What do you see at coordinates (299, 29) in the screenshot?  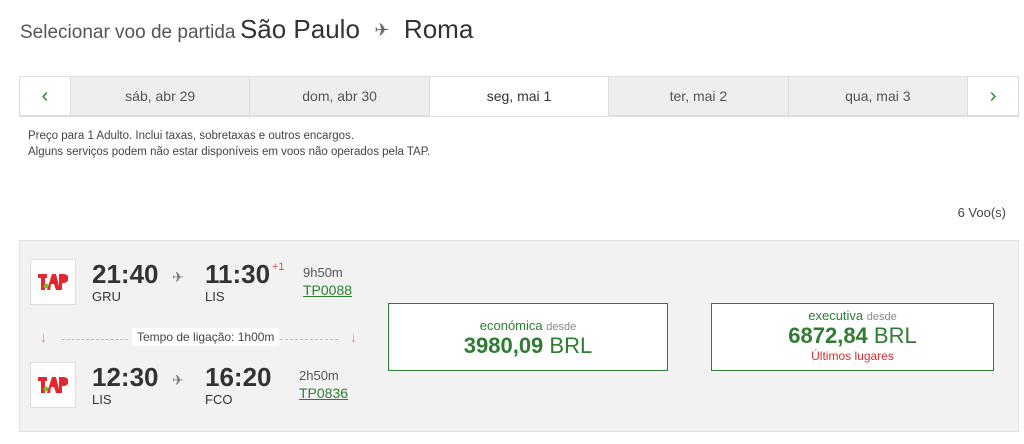 I see `origin-city: São Paulo` at bounding box center [299, 29].